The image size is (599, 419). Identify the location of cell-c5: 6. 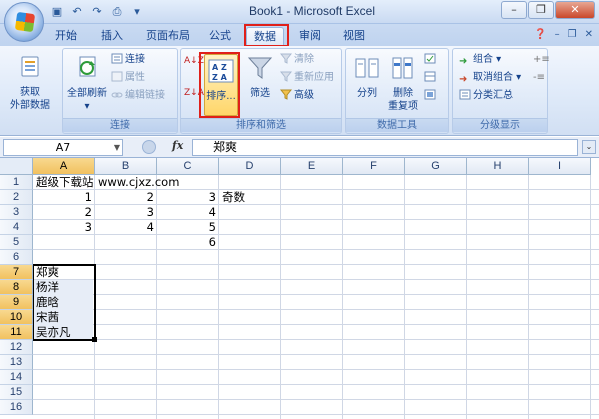
(188, 242).